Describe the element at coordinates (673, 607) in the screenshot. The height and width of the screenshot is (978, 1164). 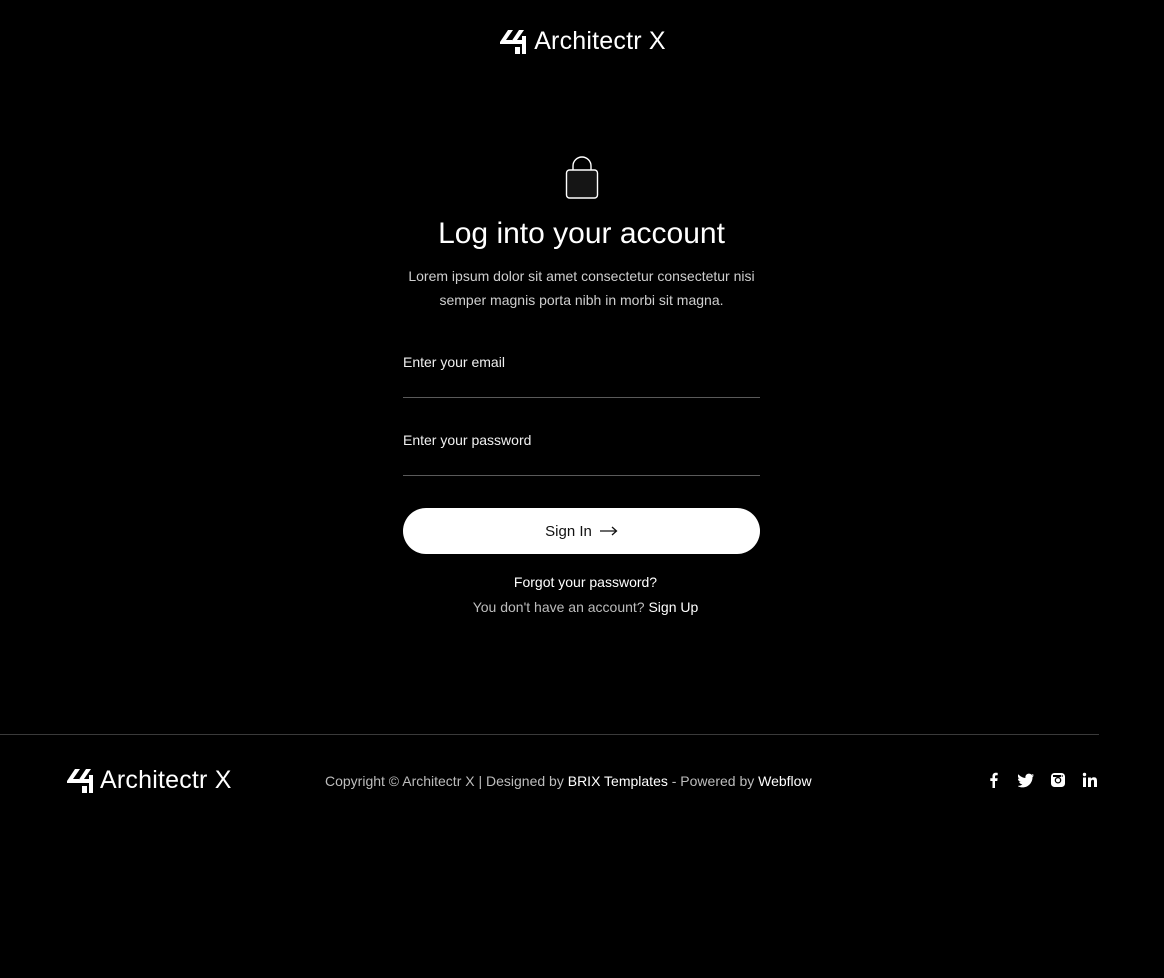
I see `sign-up-link: Sign Up` at that location.